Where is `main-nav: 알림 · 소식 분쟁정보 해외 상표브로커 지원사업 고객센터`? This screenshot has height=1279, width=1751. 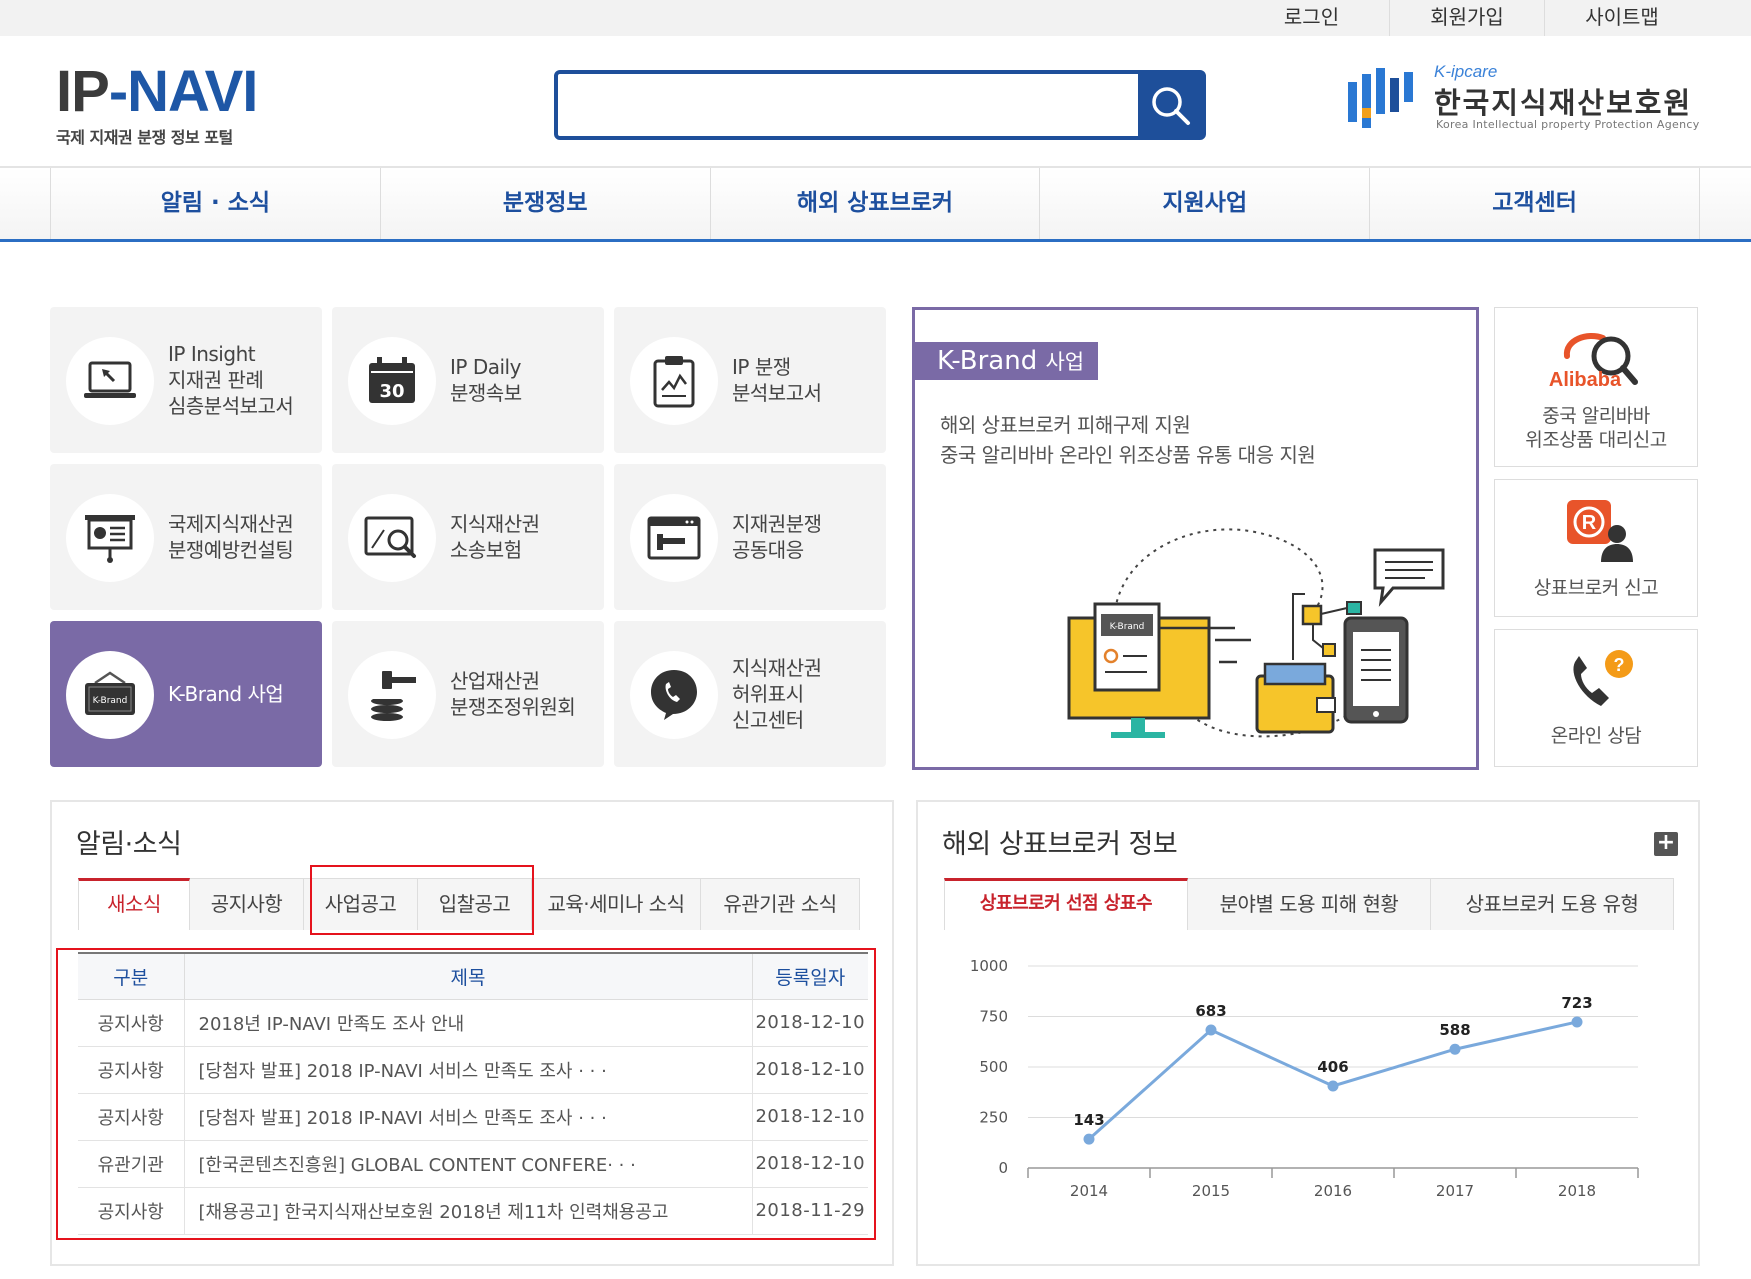
main-nav: 알림 · 소식 분쟁정보 해외 상표브로커 지원사업 고객센터 is located at coordinates (875, 204).